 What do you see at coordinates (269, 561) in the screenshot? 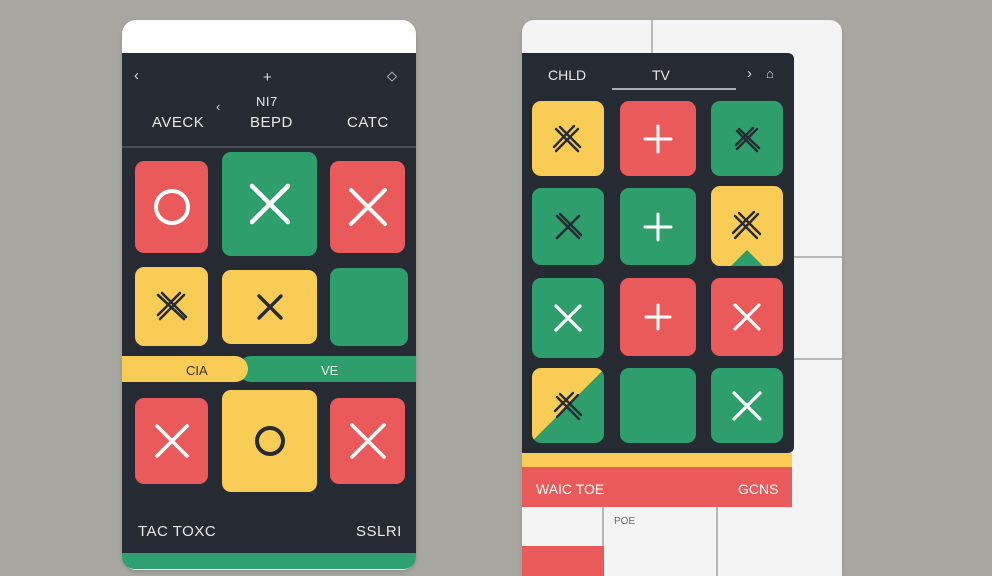
I see `left-bottom-accent` at bounding box center [269, 561].